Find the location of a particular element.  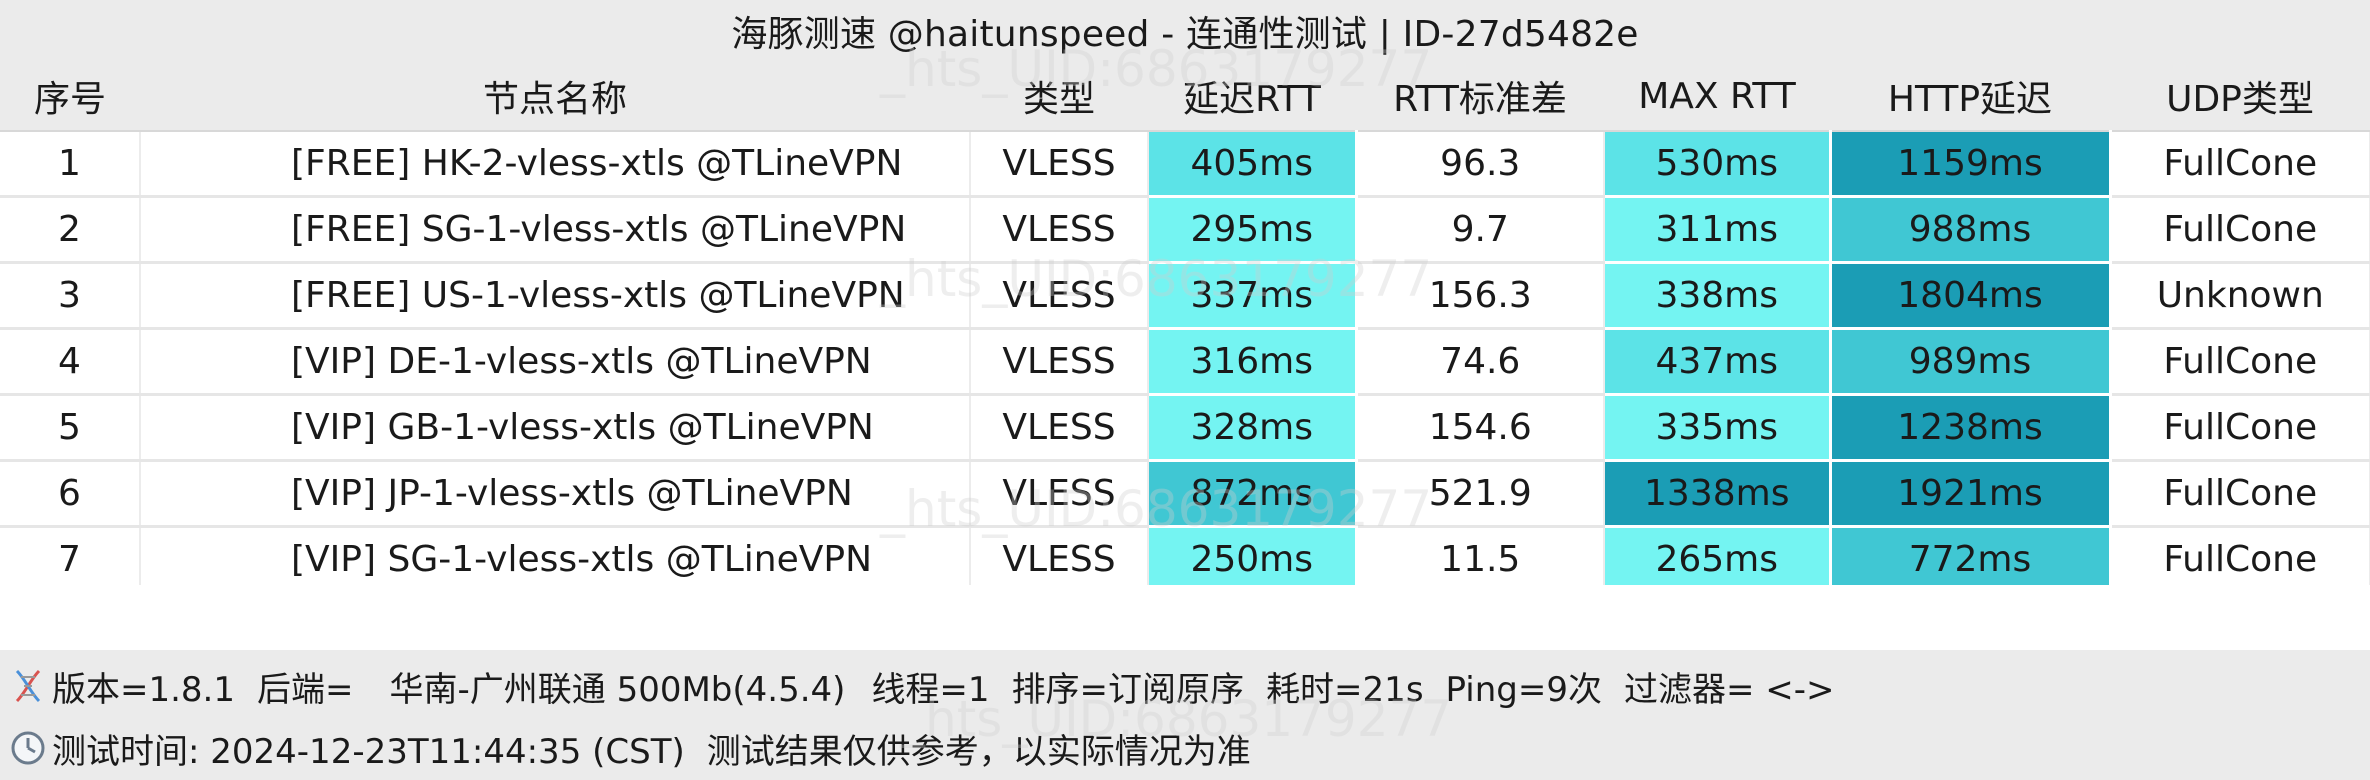

footer-version: 版本=1.8.1 is located at coordinates (143, 689).